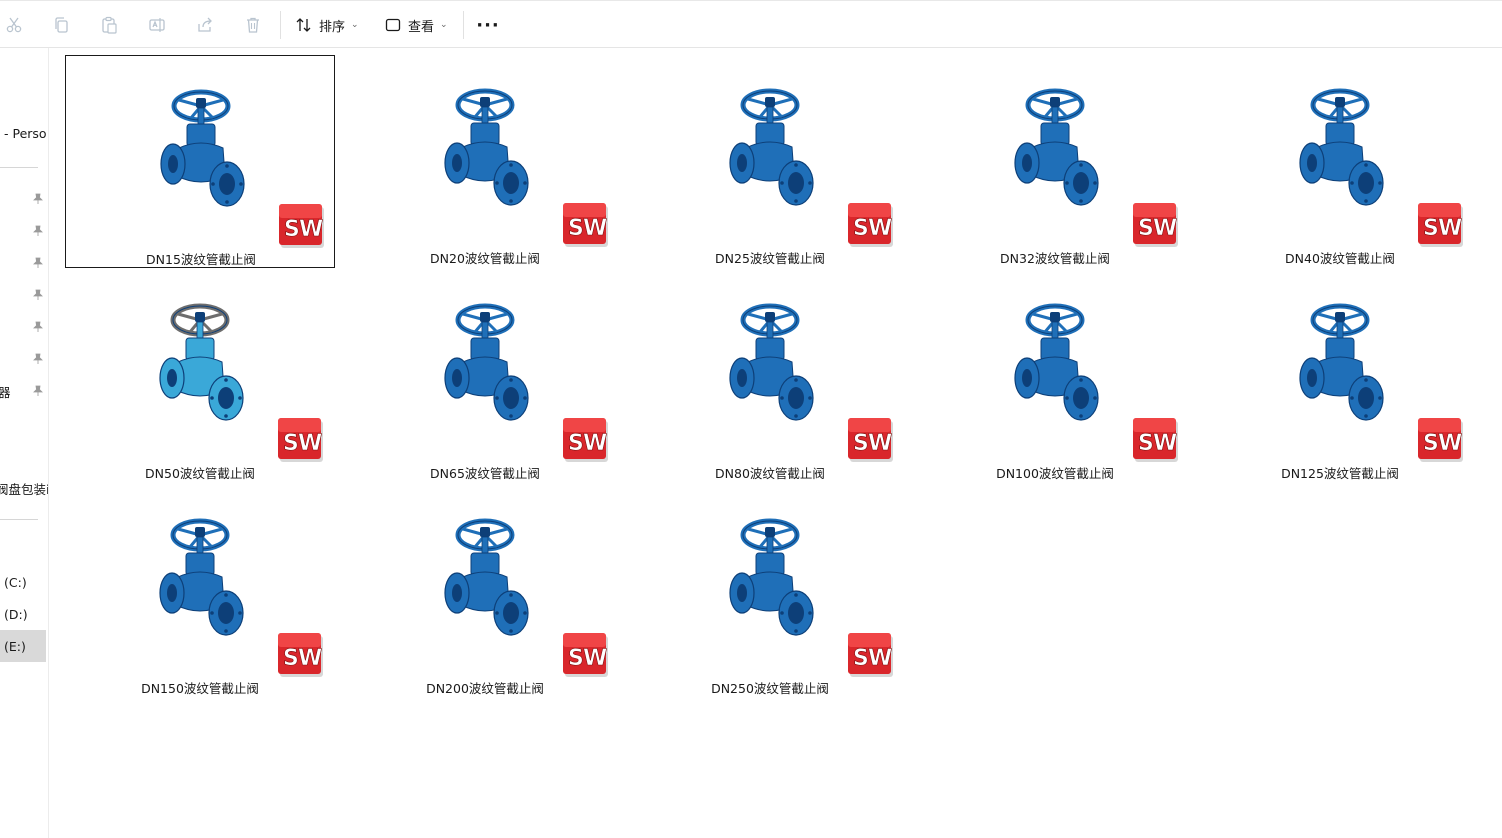 The width and height of the screenshot is (1502, 838). Describe the element at coordinates (253, 25) in the screenshot. I see `delete-icon` at that location.